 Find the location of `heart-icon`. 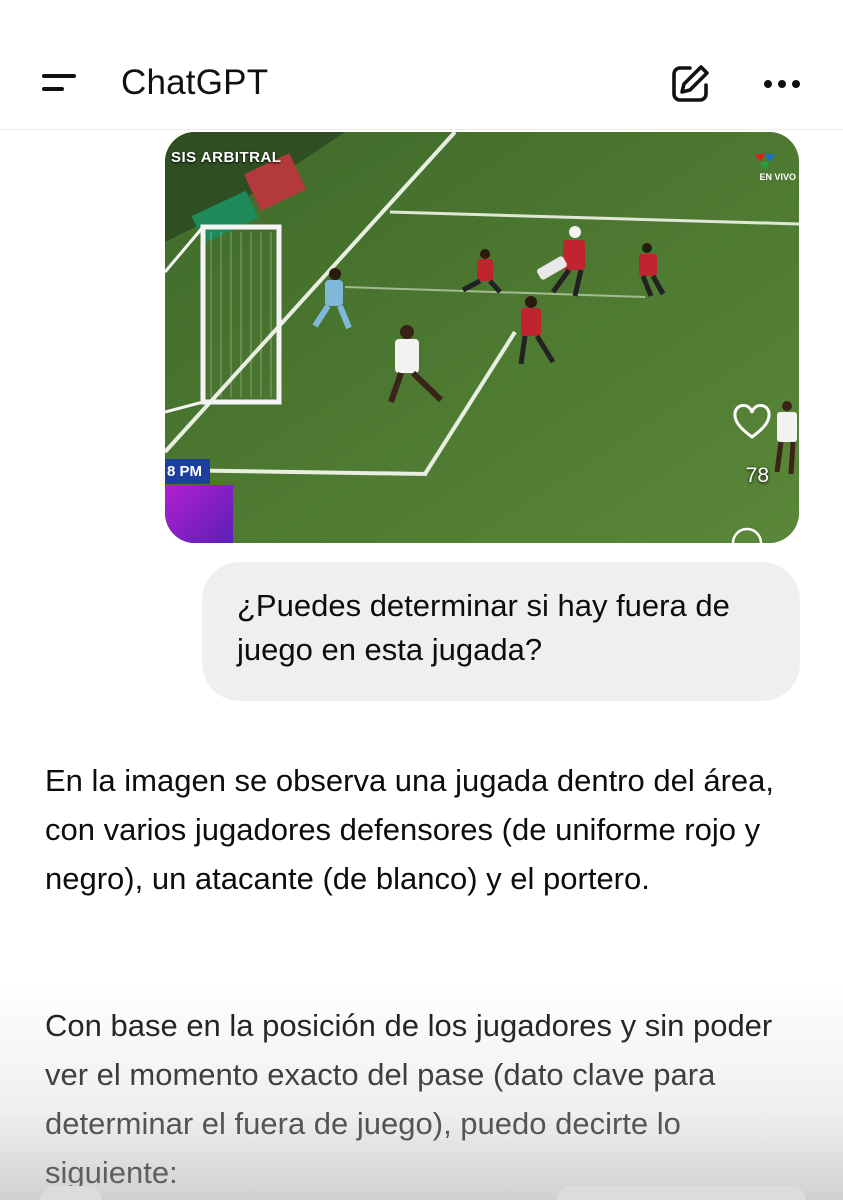

heart-icon is located at coordinates (752, 422).